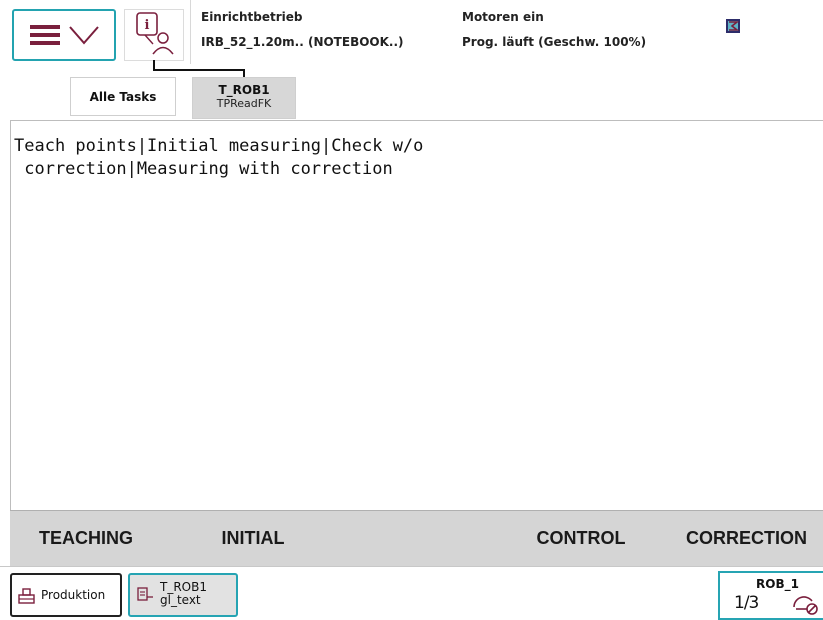 Image resolution: width=823 pixels, height=620 pixels. Describe the element at coordinates (746, 603) in the screenshot. I see `increment-label: 1/3` at that location.